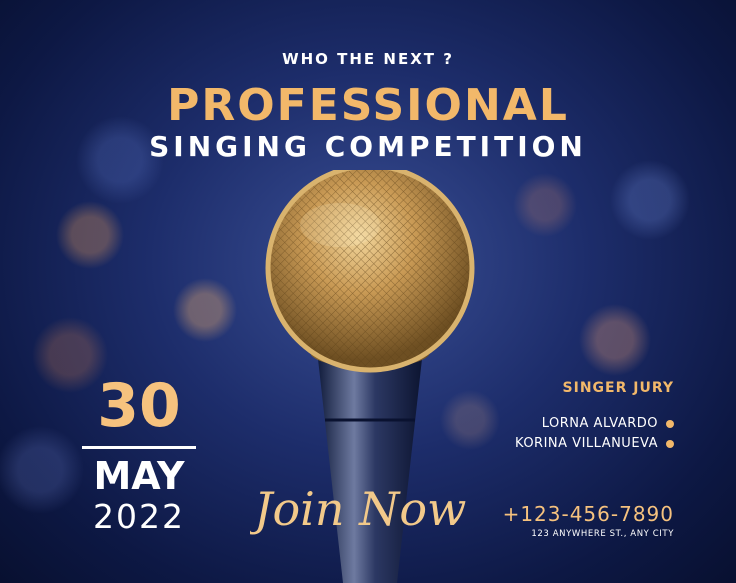 The height and width of the screenshot is (583, 736). I want to click on date-divider, so click(139, 447).